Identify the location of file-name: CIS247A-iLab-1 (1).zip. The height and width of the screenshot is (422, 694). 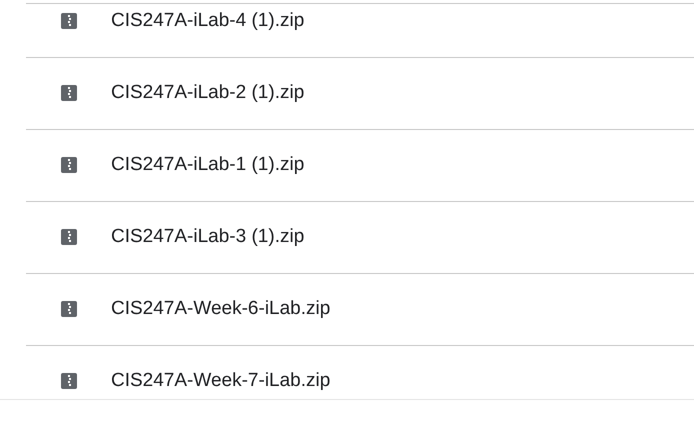
(207, 165).